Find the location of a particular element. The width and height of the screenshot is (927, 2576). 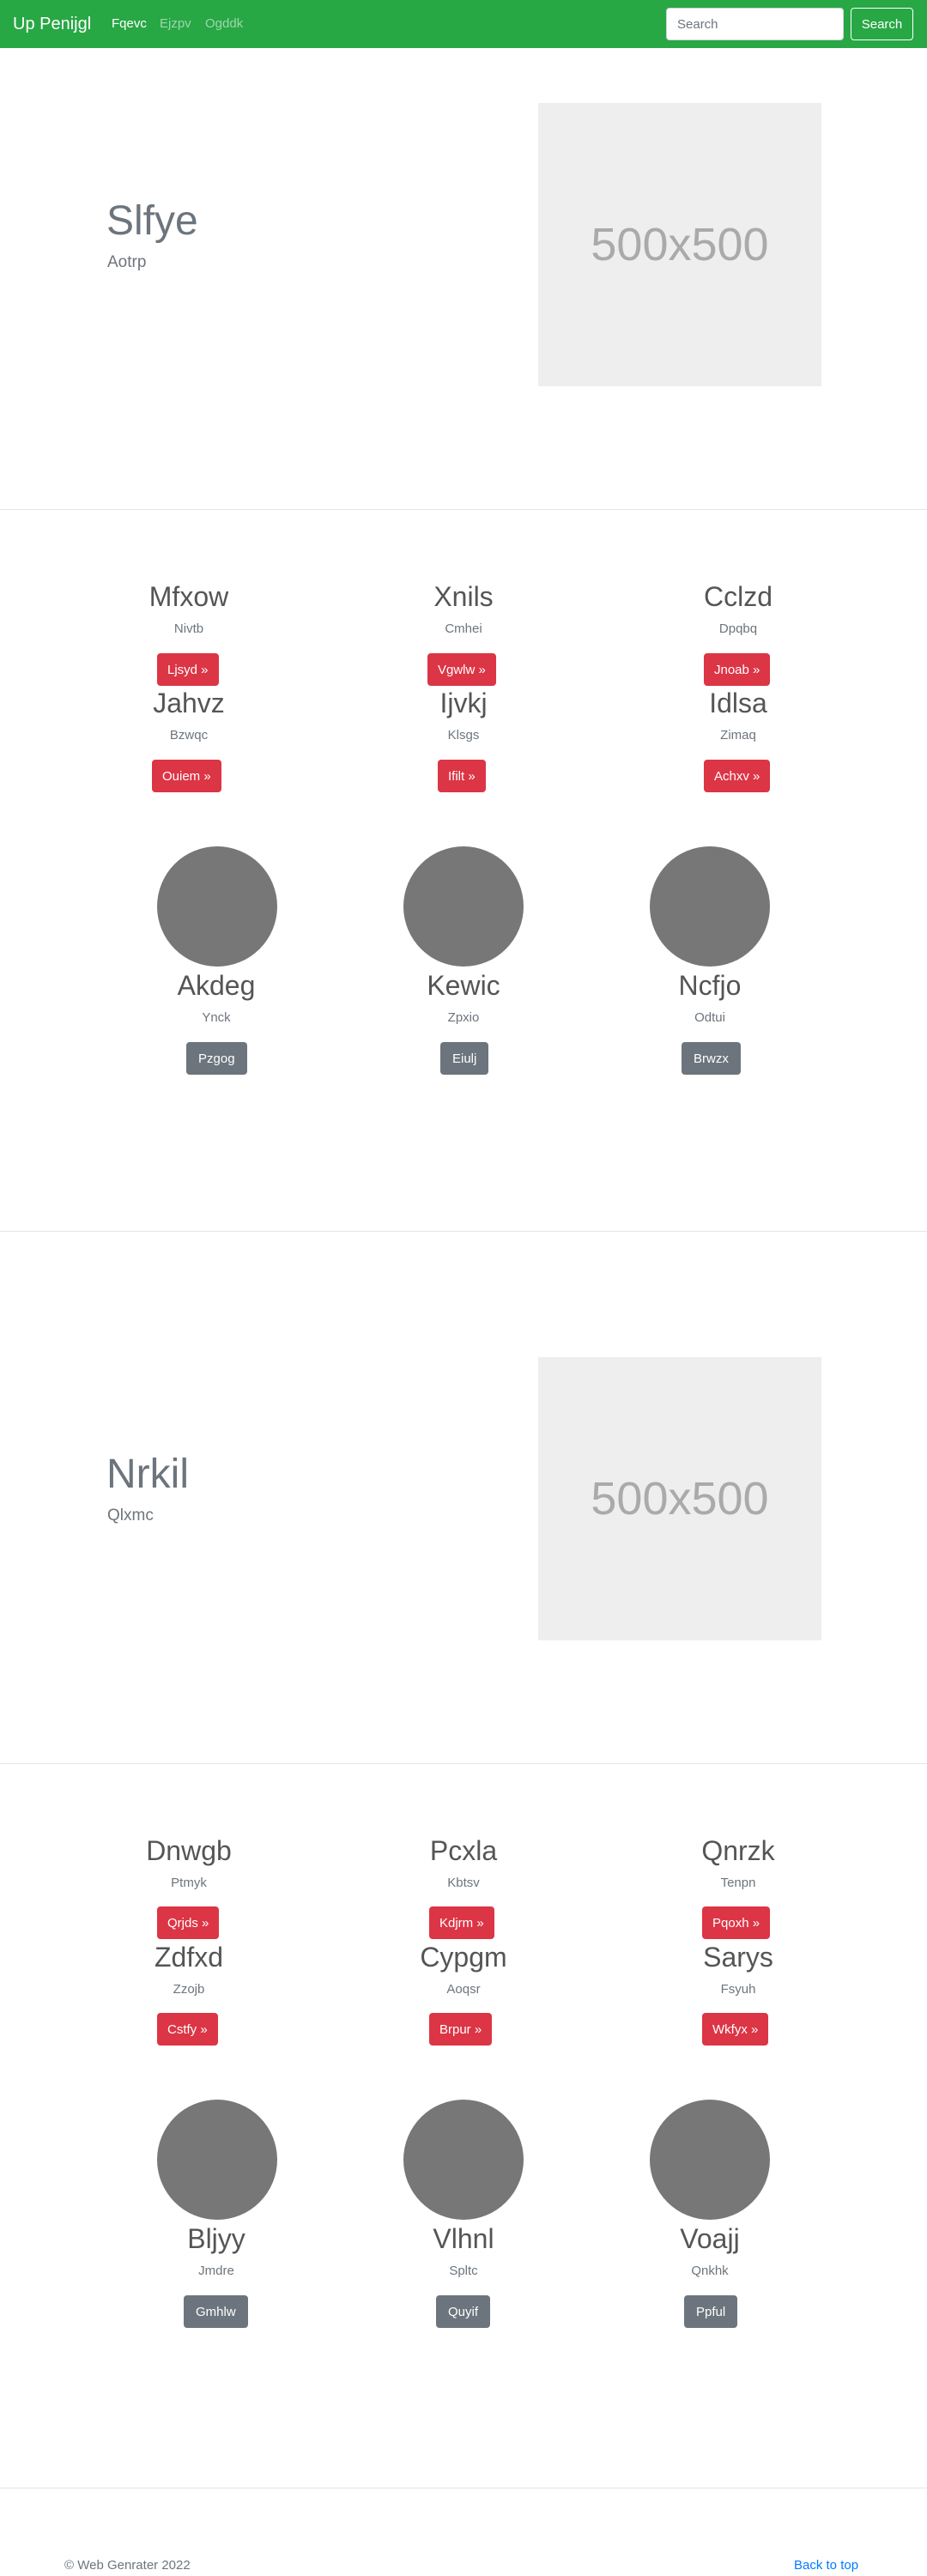

feature-button: Ljsyd » is located at coordinates (188, 669).